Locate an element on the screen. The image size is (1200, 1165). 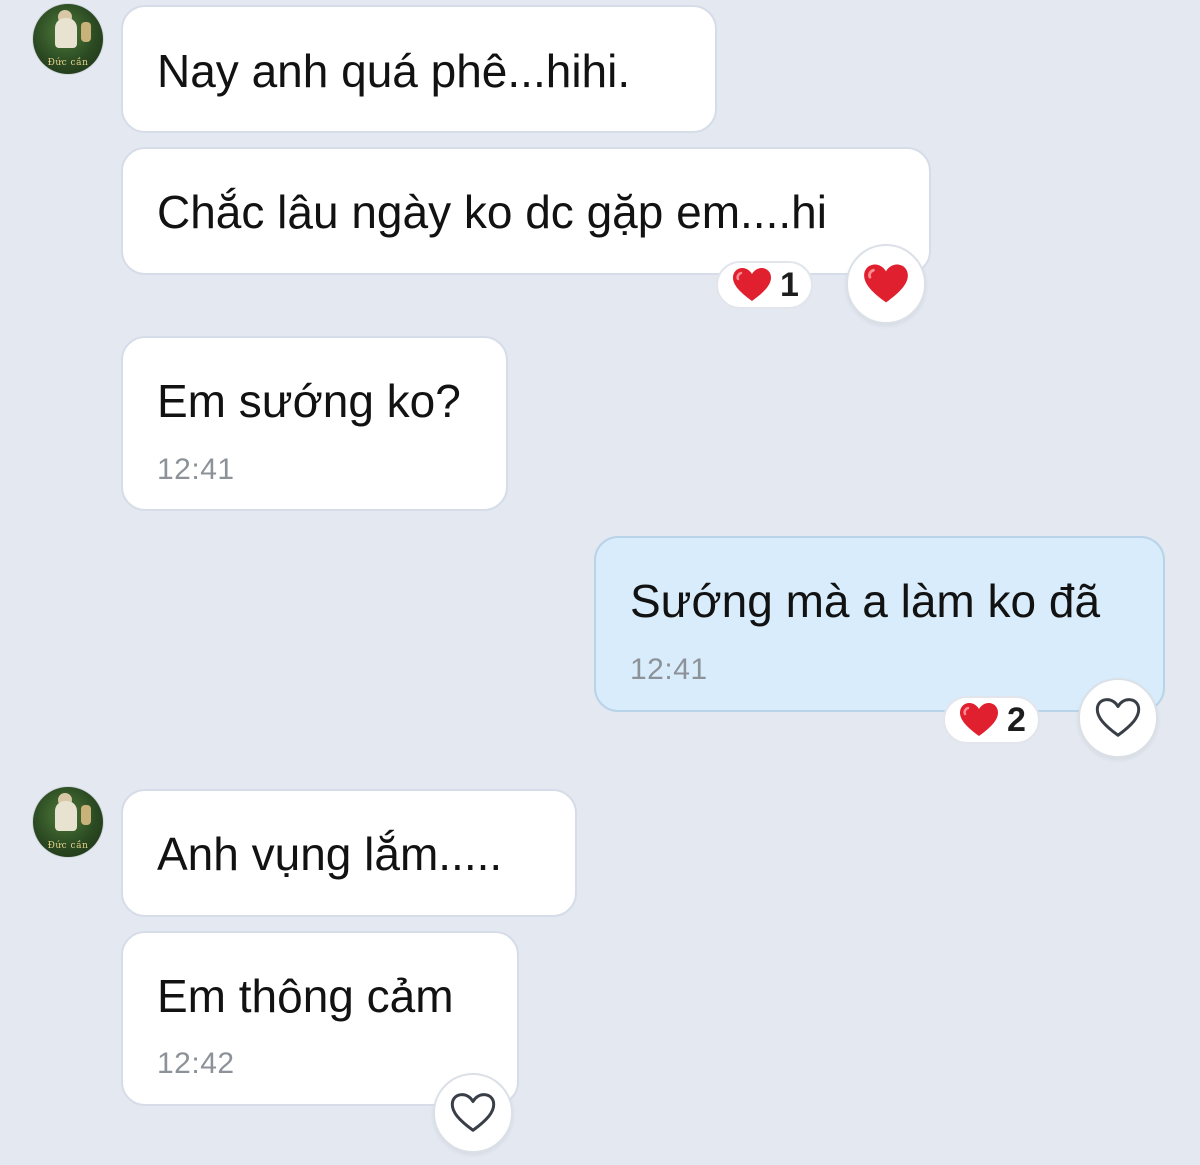
incoming-message-bubble: Chắc lâu ngày ko dc gặp em....hi is located at coordinates (526, 211).